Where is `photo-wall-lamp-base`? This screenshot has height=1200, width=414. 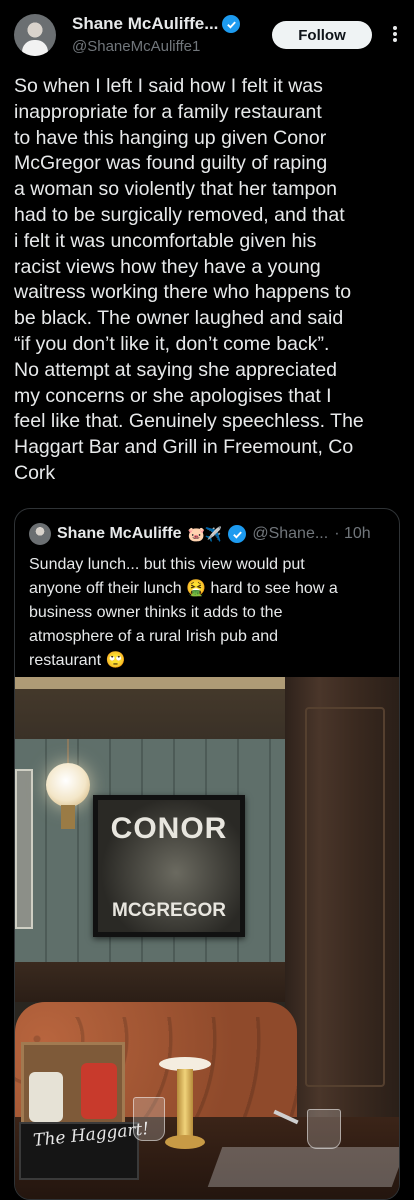
photo-wall-lamp-base is located at coordinates (68, 817).